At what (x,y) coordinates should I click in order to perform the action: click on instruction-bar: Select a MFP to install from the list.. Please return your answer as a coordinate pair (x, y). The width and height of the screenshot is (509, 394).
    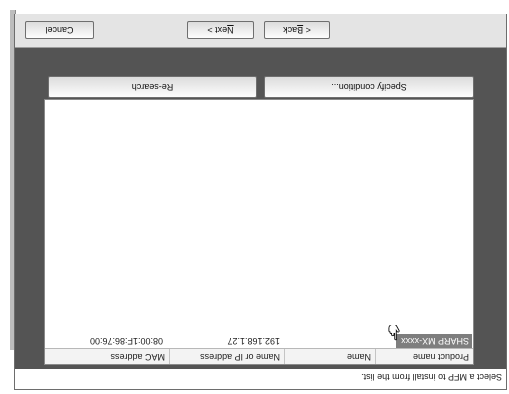
    Looking at the image, I should click on (260, 379).